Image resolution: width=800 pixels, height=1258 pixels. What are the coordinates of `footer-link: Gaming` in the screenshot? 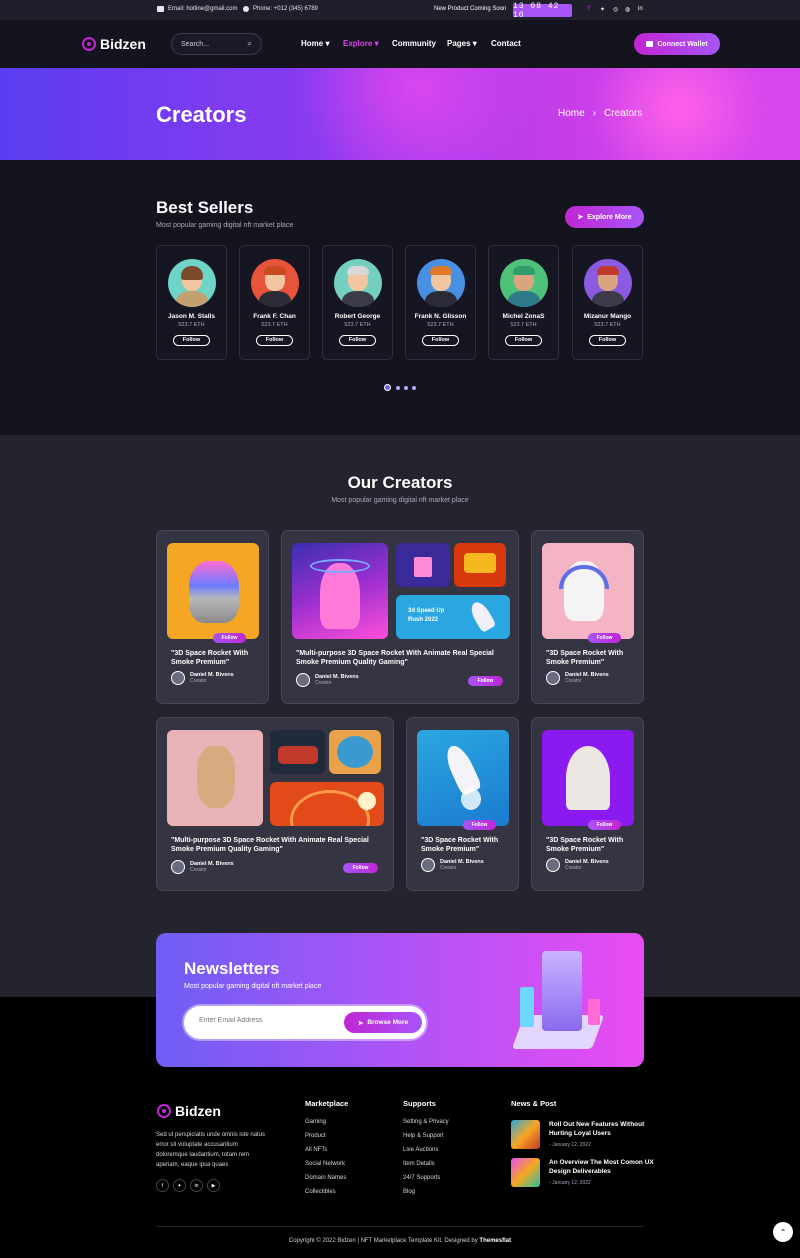 It's located at (315, 1122).